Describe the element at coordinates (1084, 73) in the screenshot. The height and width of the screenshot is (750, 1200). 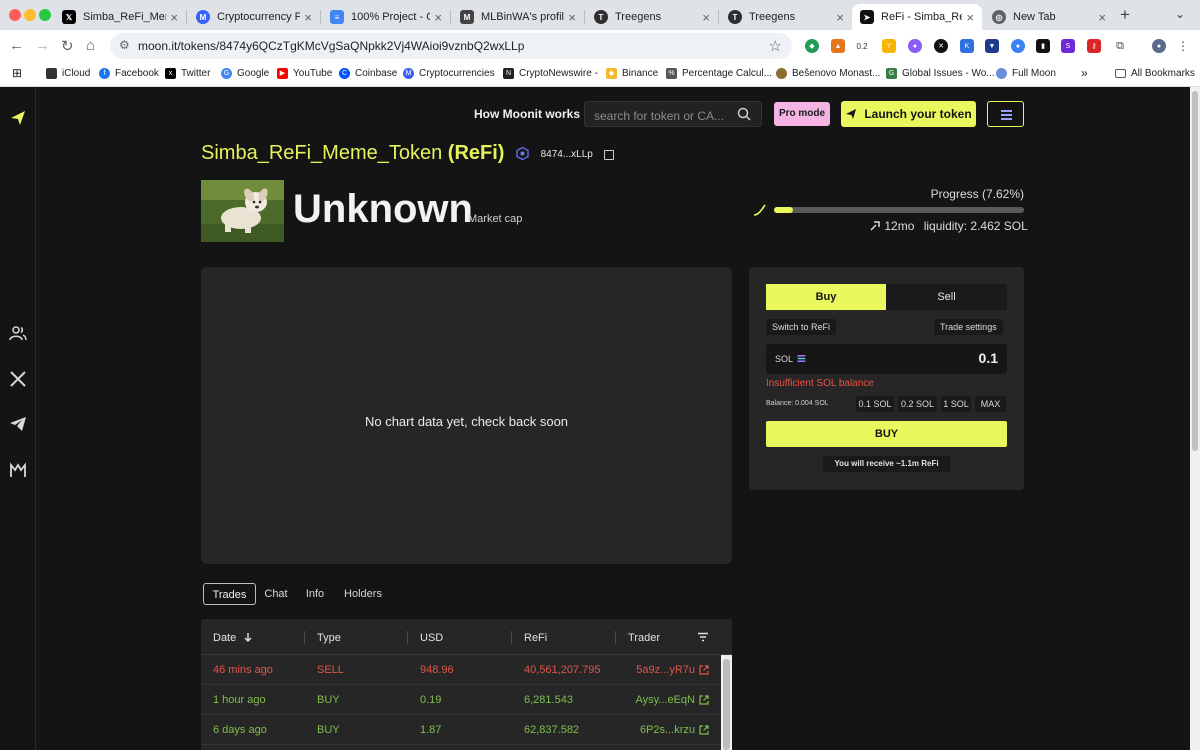
I see `more-bookmarks-icon: »` at that location.